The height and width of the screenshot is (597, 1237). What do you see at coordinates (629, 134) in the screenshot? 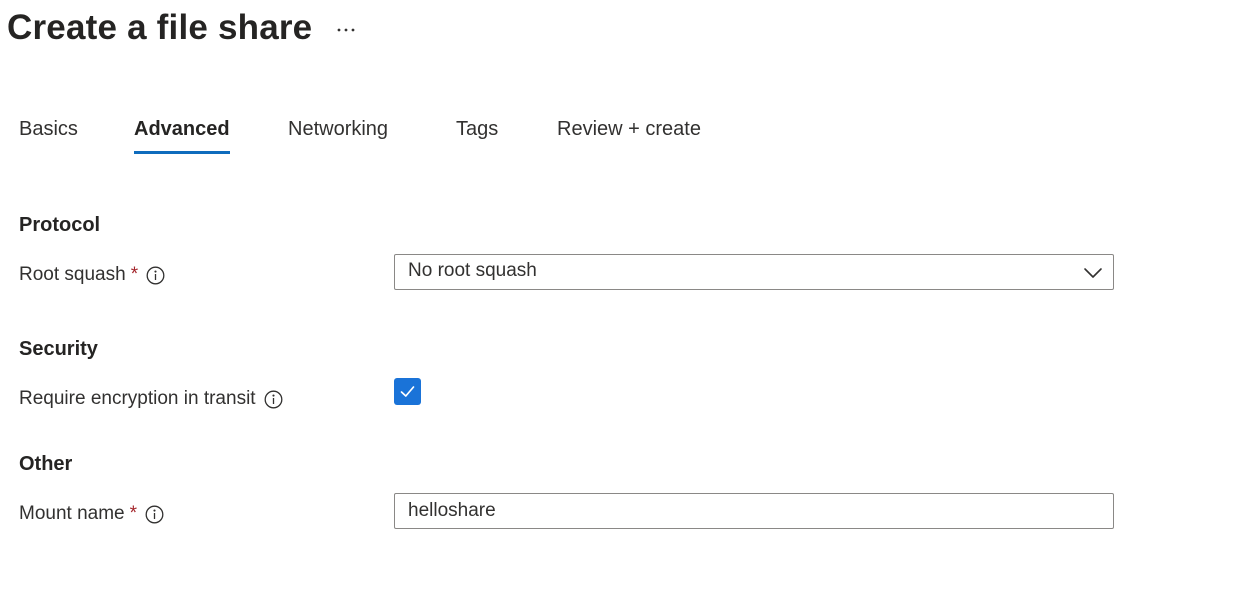
I see `tab-review-create: Review + create` at bounding box center [629, 134].